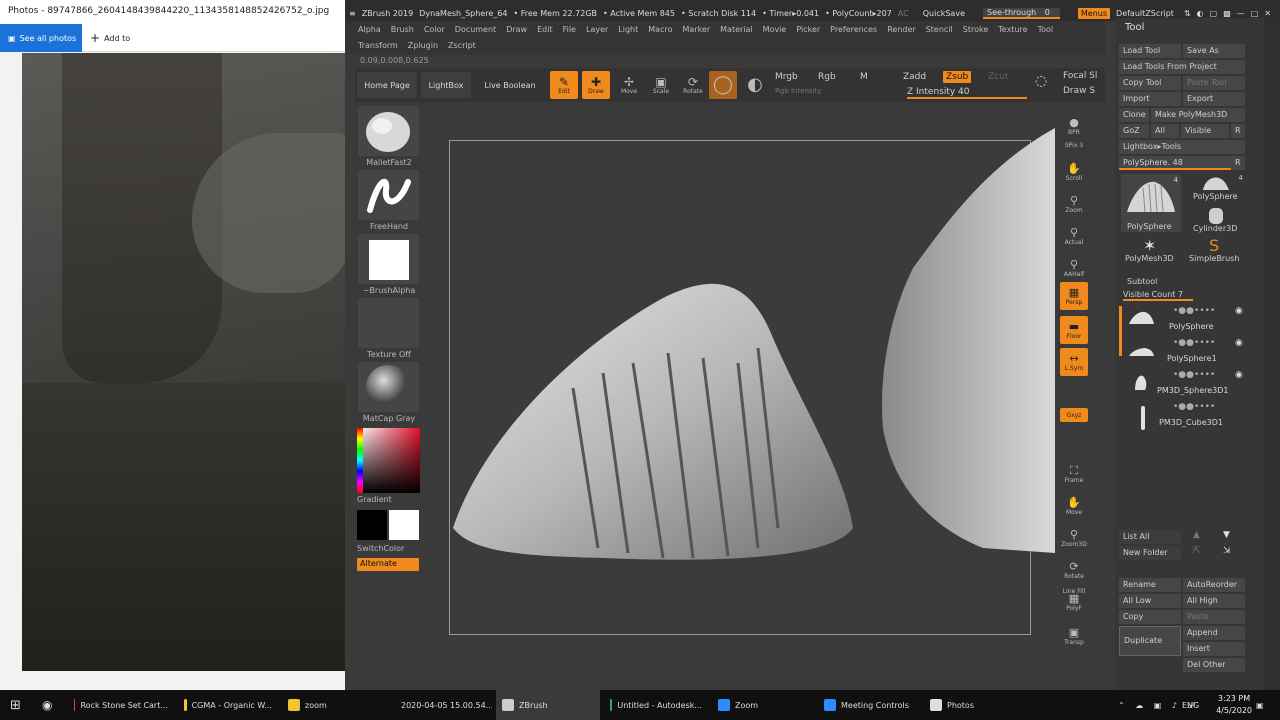 This screenshot has width=1280, height=720. Describe the element at coordinates (1074, 415) in the screenshot. I see `xyz-button: Gxyz` at that location.